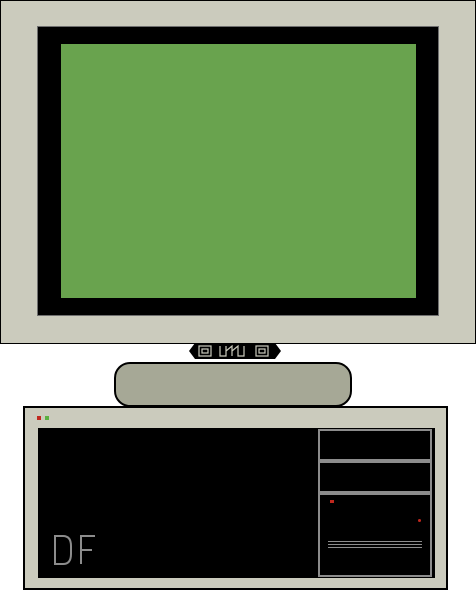  What do you see at coordinates (47, 418) in the screenshot?
I see `activity-led` at bounding box center [47, 418].